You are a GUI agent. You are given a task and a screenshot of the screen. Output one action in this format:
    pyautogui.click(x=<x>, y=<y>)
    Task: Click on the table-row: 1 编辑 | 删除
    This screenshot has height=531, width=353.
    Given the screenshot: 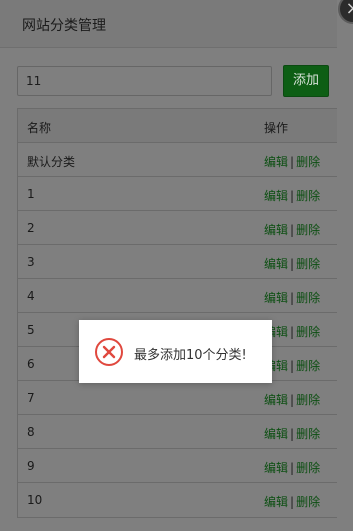 What is the action you would take?
    pyautogui.click(x=177, y=194)
    